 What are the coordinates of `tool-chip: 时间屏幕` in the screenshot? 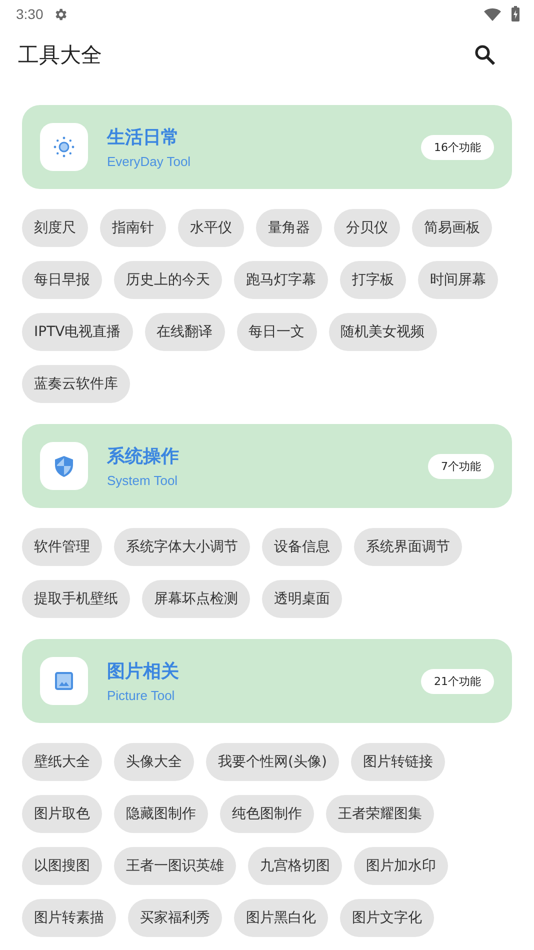 It's located at (458, 280).